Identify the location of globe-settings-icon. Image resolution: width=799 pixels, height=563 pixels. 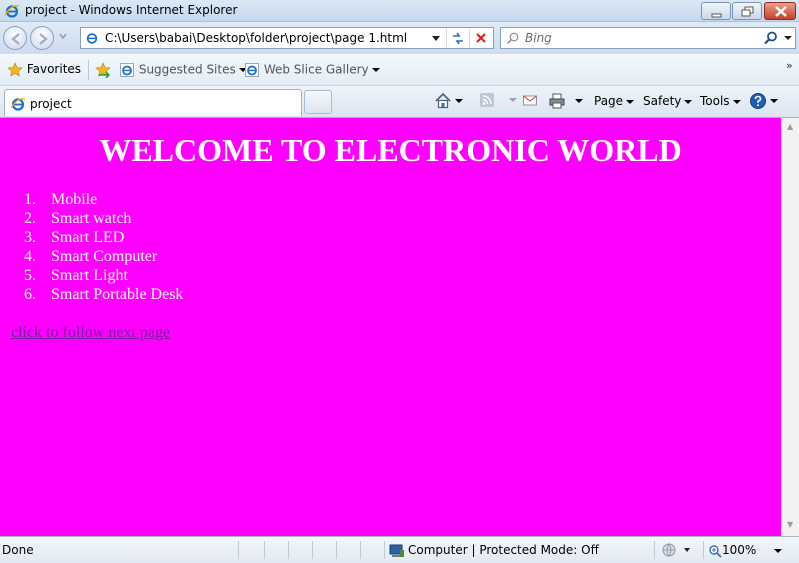
(676, 550).